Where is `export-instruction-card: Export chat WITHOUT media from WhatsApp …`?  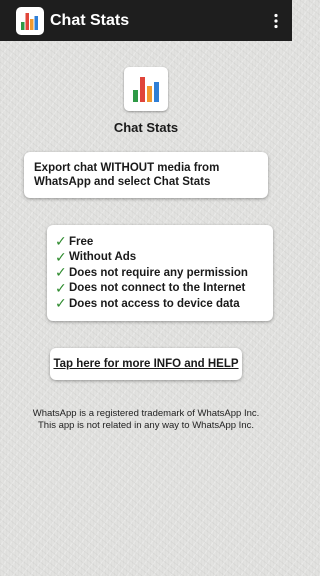
export-instruction-card: Export chat WITHOUT media from WhatsApp … is located at coordinates (146, 175).